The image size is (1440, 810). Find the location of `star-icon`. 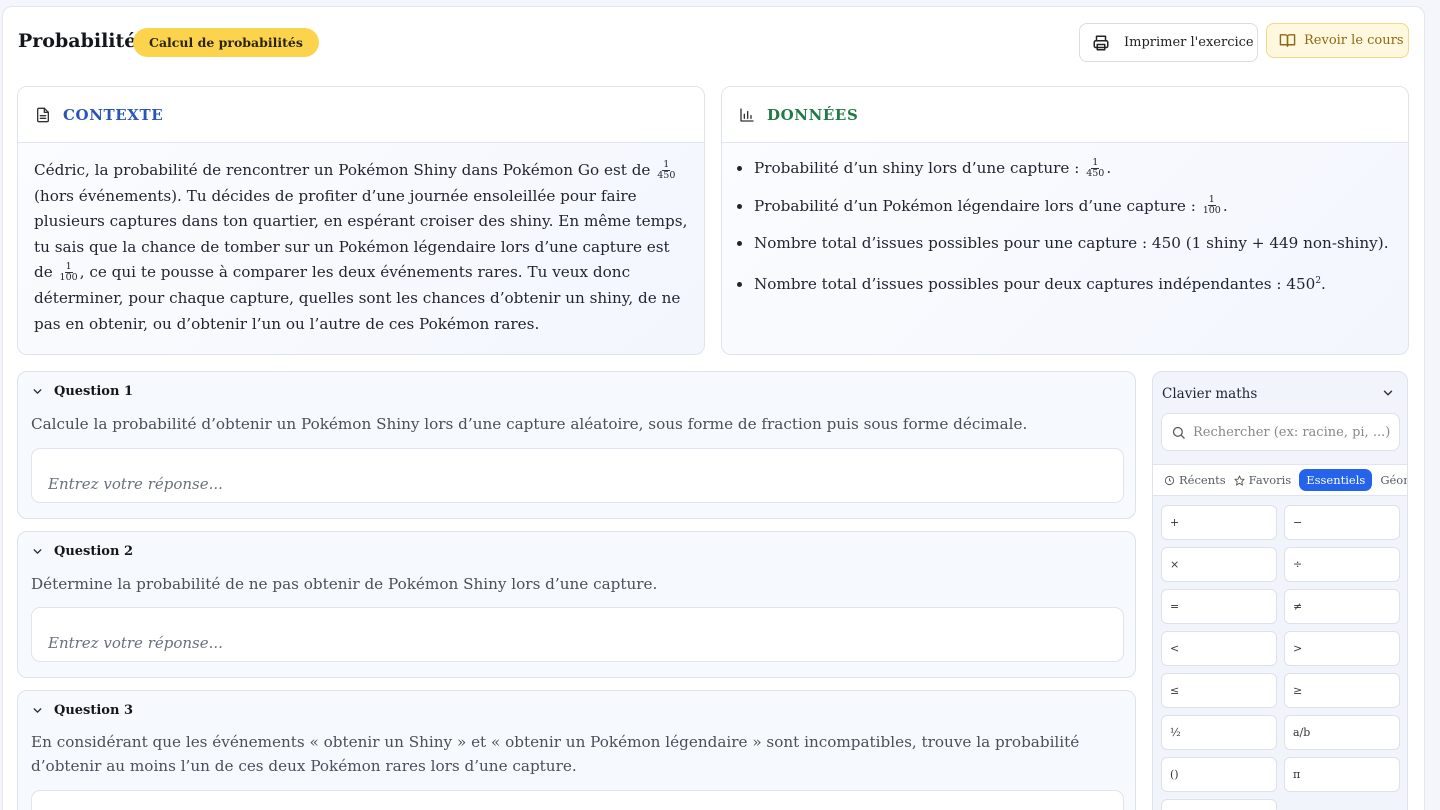

star-icon is located at coordinates (1239, 480).